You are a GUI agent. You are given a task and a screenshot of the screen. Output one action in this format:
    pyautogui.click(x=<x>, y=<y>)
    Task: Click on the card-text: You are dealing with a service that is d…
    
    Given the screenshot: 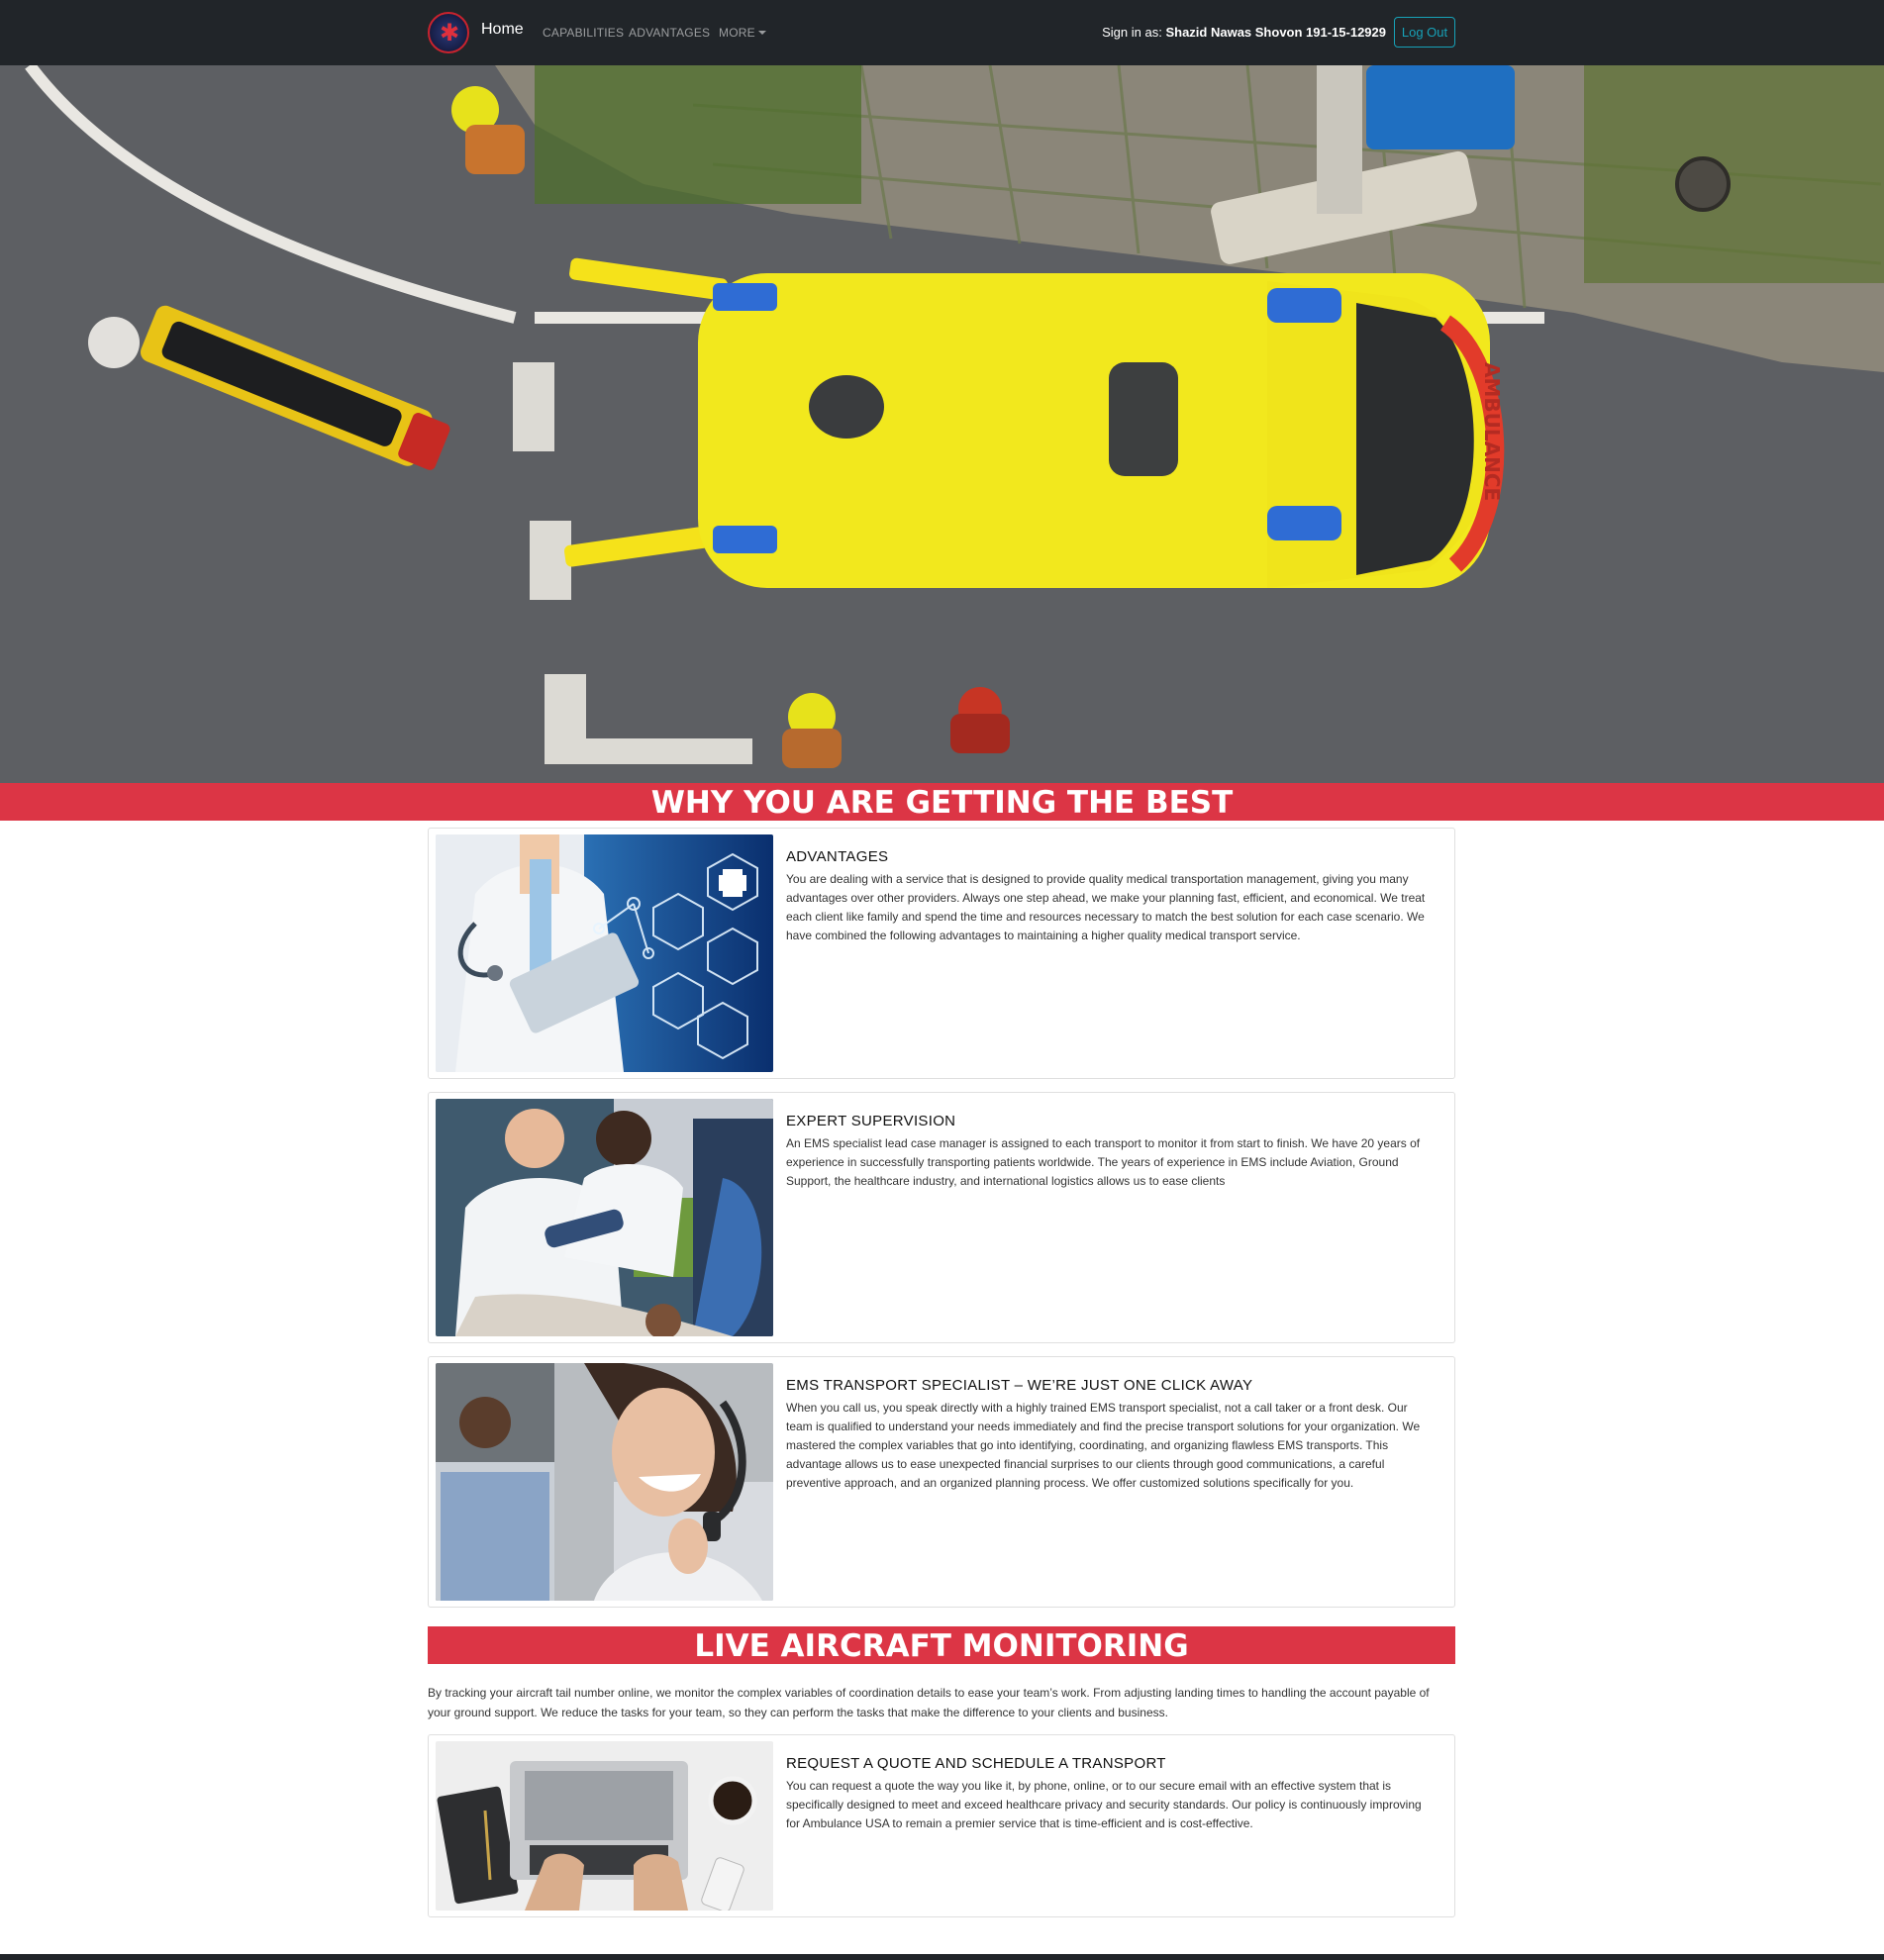 What is the action you would take?
    pyautogui.click(x=1106, y=907)
    